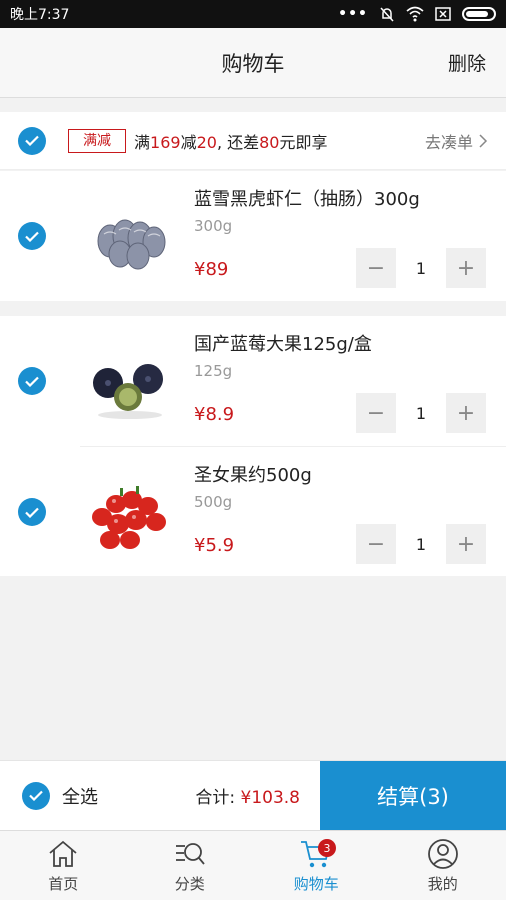 This screenshot has height=900, width=506. I want to click on tab-profile: 我的, so click(443, 865).